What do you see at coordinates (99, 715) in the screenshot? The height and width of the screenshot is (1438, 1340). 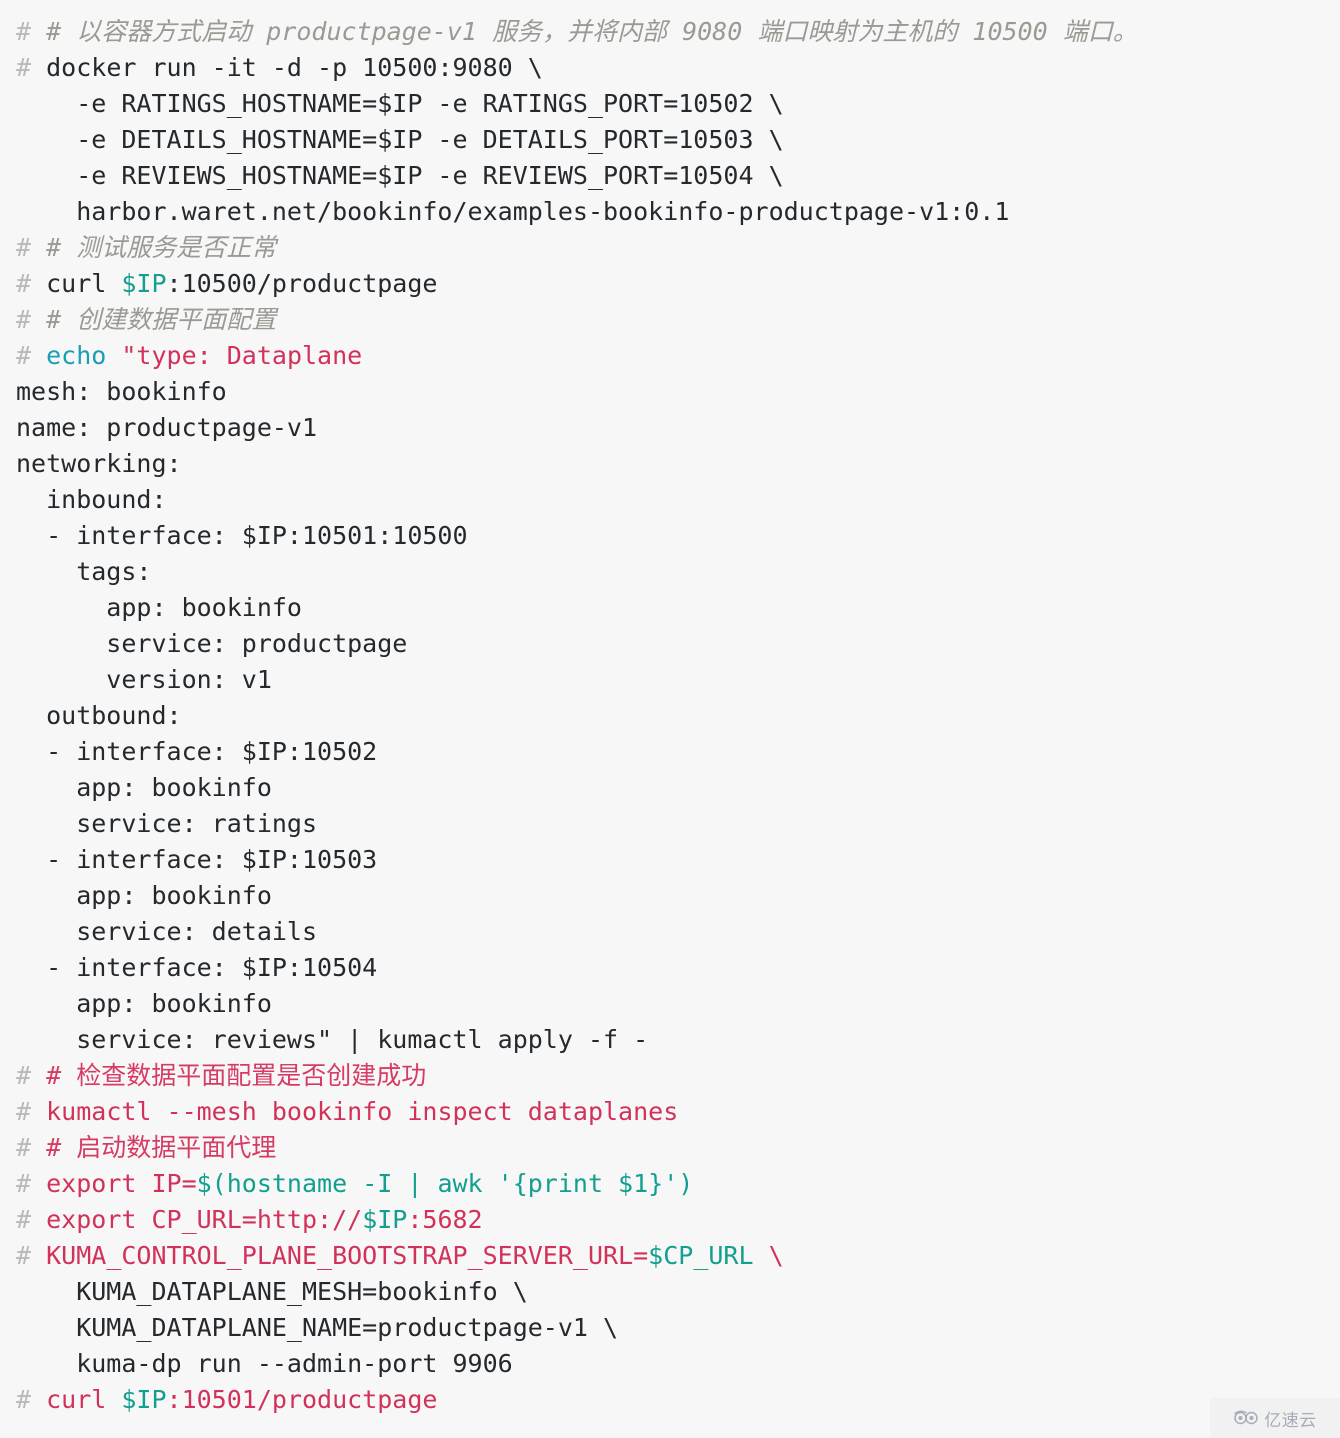 I see `code-token-plain: outbound:` at bounding box center [99, 715].